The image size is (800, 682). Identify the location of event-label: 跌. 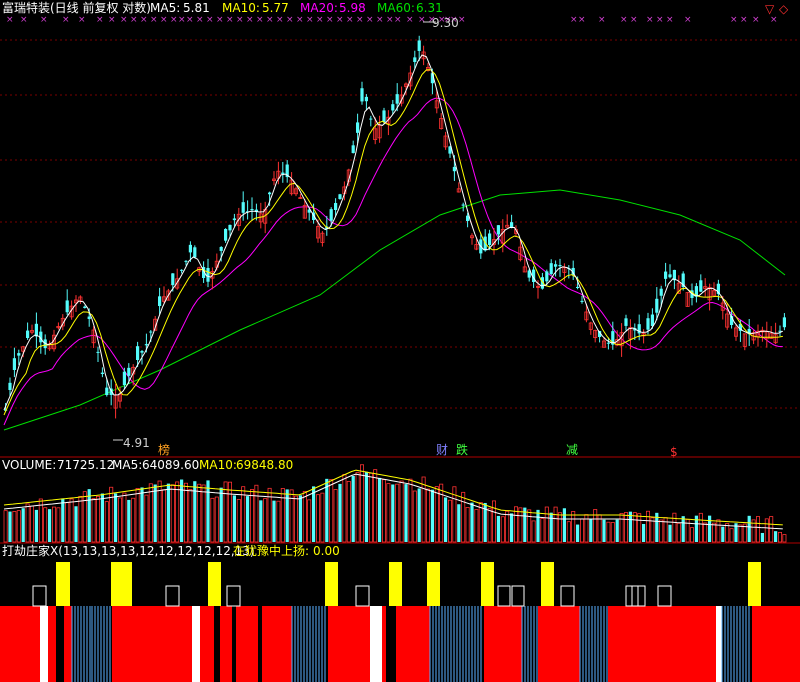
(462, 449).